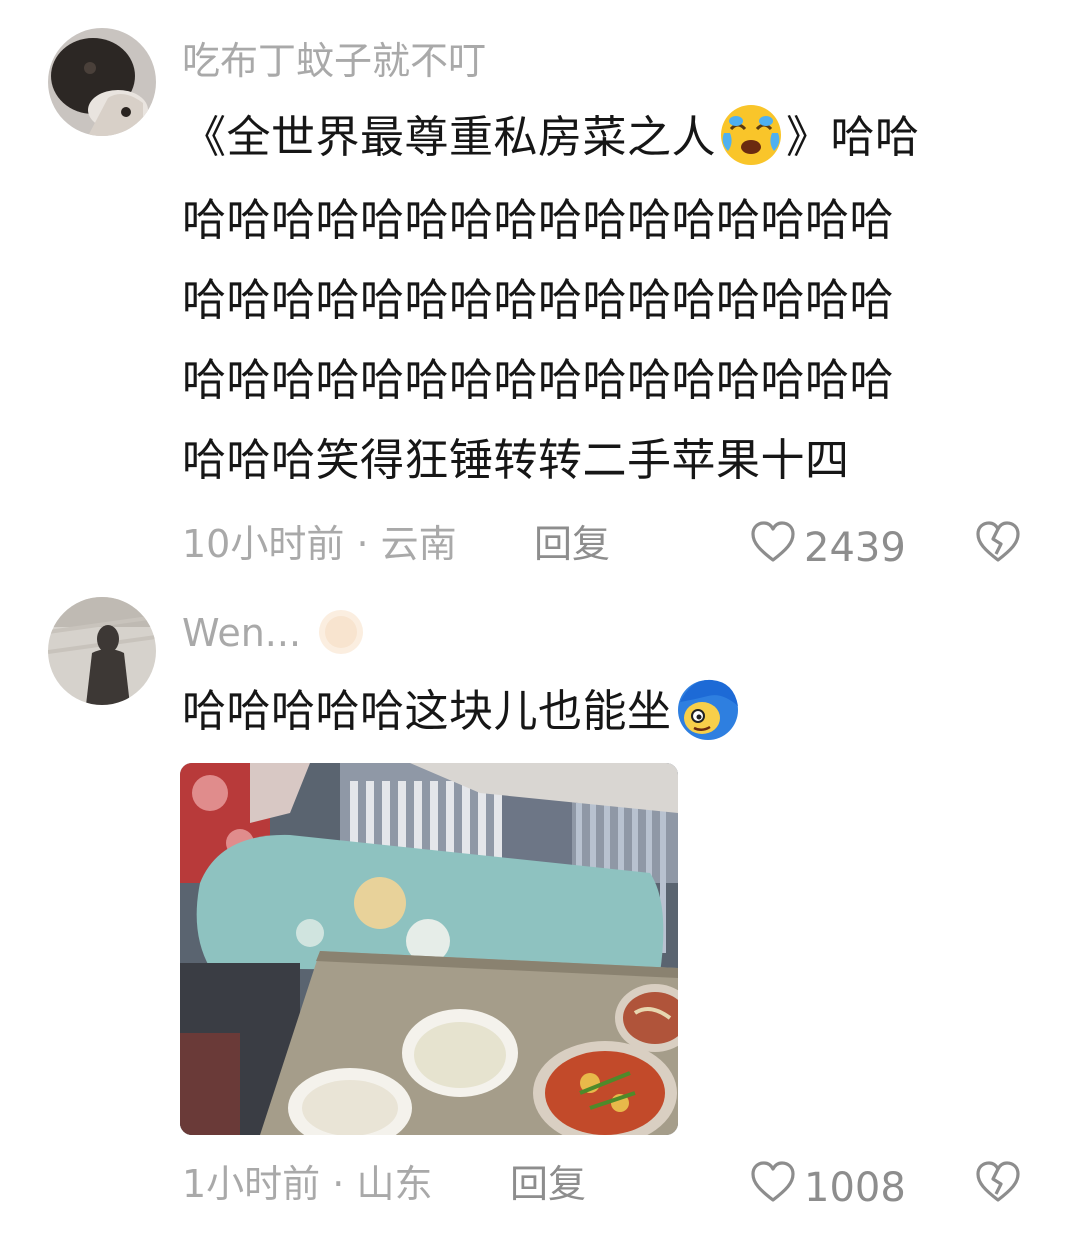 The width and height of the screenshot is (1080, 1237). I want to click on location: 山东, so click(394, 1184).